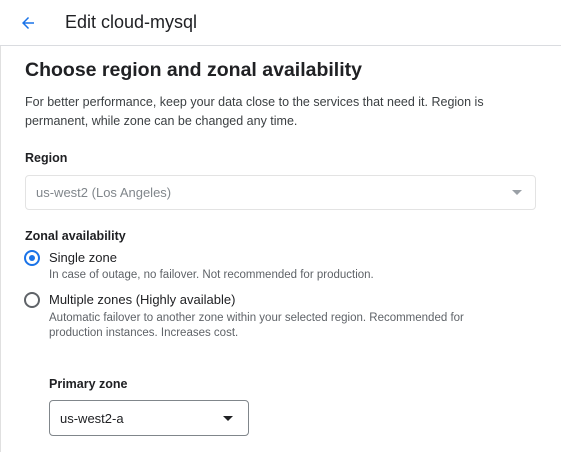 This screenshot has width=561, height=452. I want to click on zonal-availability-label: Zonal availability, so click(75, 236).